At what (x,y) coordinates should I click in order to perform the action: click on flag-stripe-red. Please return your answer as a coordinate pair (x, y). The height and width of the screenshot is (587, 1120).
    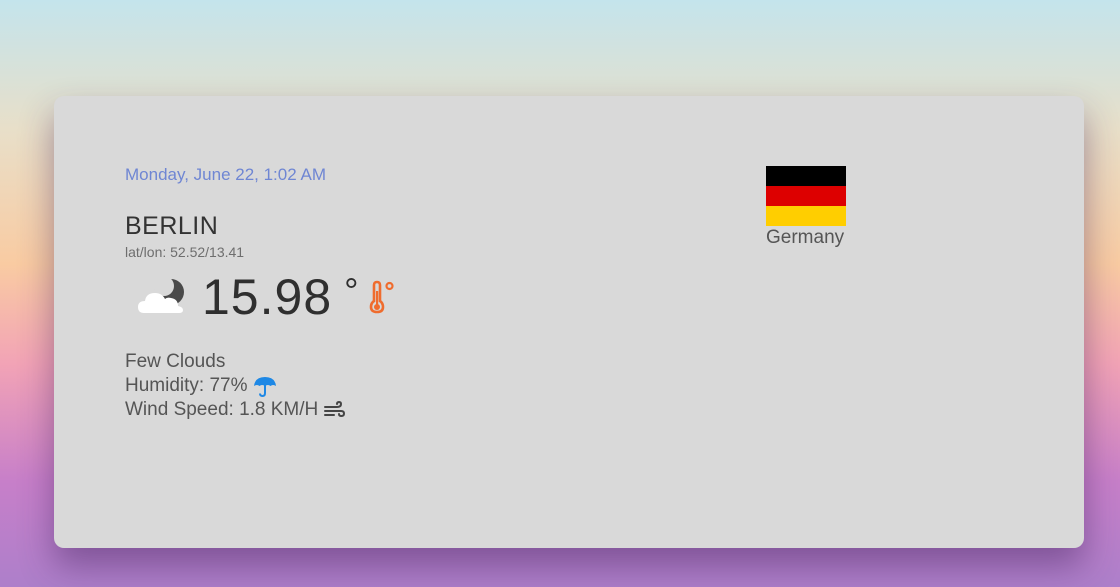
    Looking at the image, I should click on (806, 196).